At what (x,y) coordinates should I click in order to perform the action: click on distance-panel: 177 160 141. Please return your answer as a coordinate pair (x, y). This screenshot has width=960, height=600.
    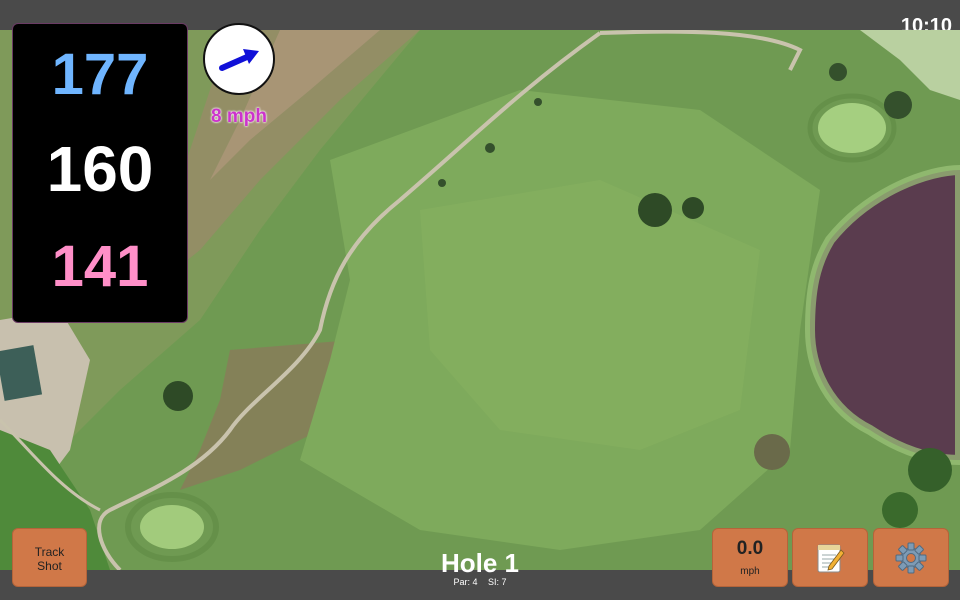
    Looking at the image, I should click on (100, 173).